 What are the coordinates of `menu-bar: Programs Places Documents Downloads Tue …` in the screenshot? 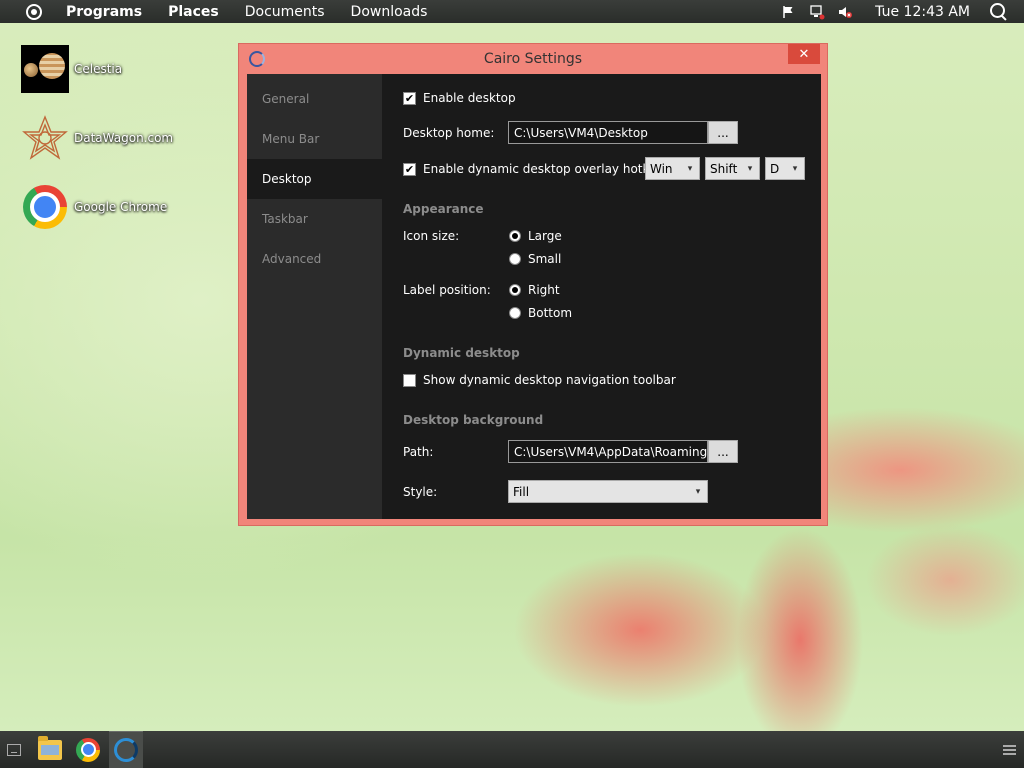 It's located at (512, 11).